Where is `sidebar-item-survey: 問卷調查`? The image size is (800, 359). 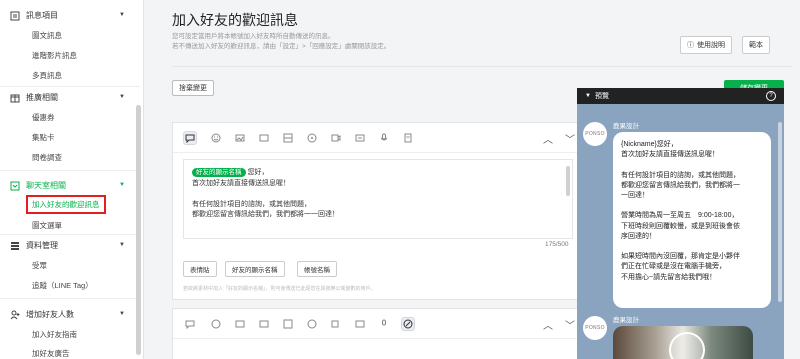 sidebar-item-survey: 問卷調查 is located at coordinates (47, 157).